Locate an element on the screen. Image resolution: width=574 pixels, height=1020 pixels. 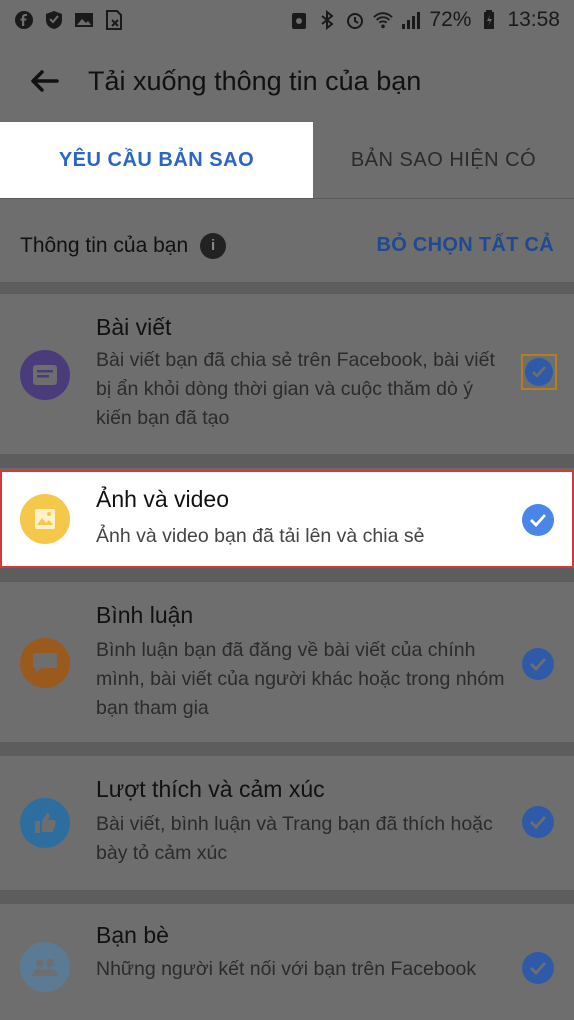
comment-icon is located at coordinates (45, 663).